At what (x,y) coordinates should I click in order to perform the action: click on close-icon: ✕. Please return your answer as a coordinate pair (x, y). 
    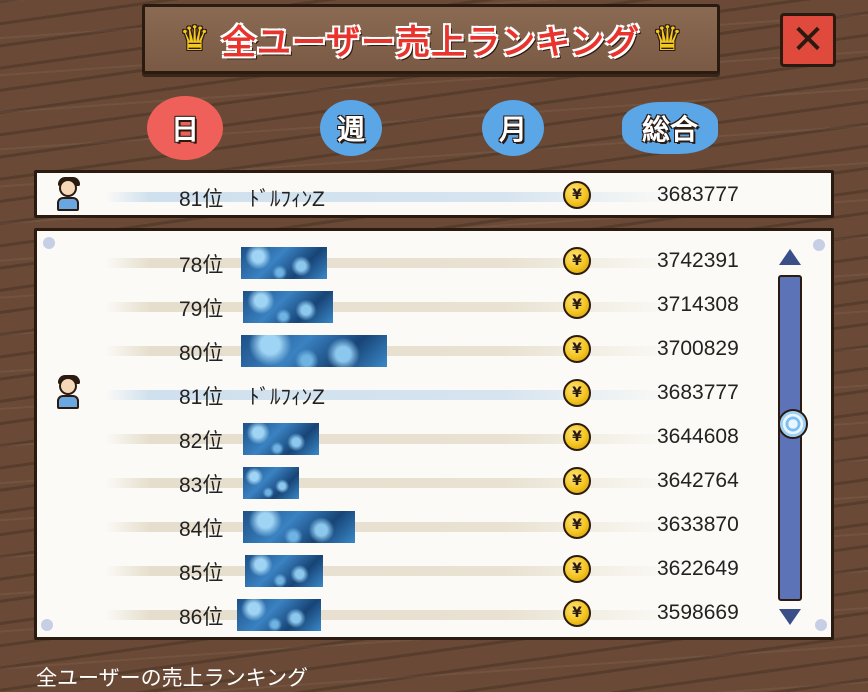
    Looking at the image, I should click on (808, 40).